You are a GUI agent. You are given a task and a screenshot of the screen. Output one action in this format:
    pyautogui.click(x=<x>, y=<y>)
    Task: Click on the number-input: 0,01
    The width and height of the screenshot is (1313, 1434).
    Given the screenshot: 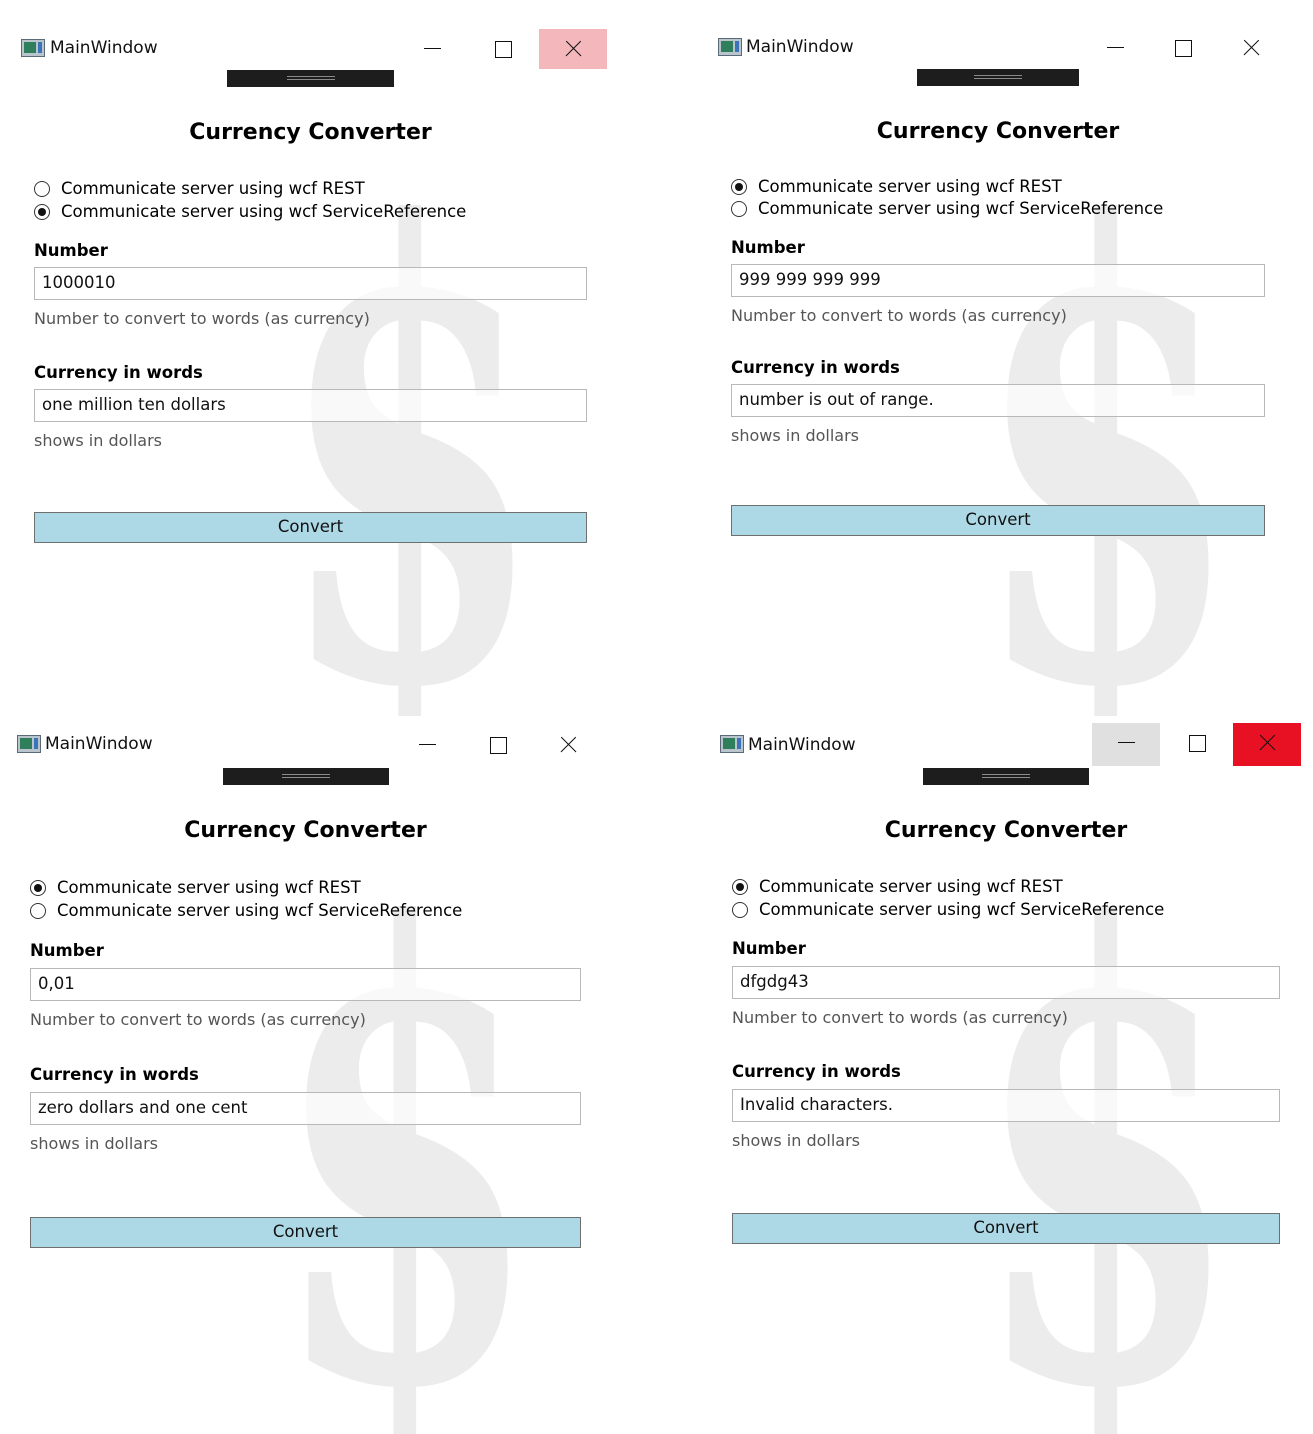 What is the action you would take?
    pyautogui.click(x=305, y=984)
    